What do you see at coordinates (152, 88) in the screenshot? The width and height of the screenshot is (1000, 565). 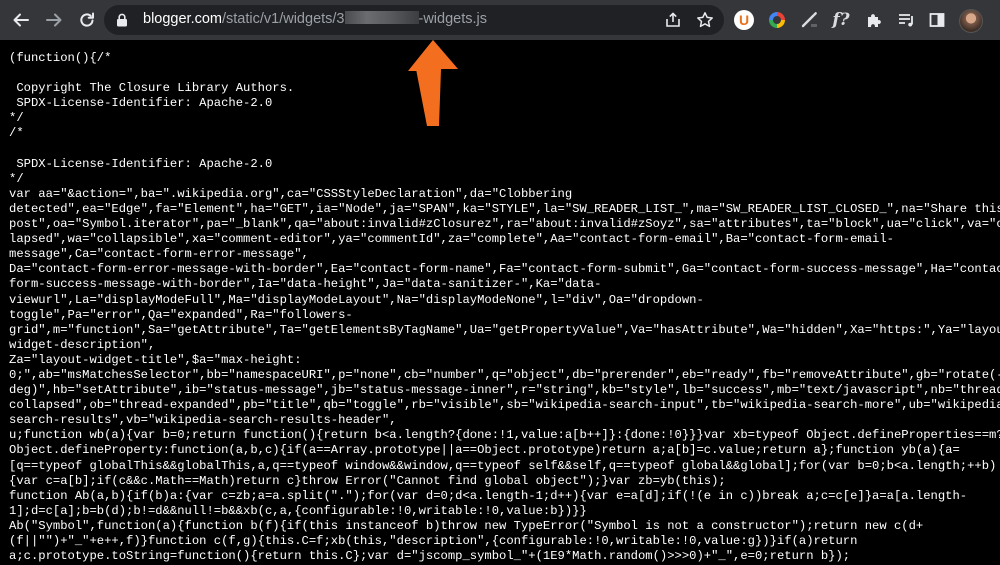 I see `code-line: Copyright The Closure Library Authors.` at bounding box center [152, 88].